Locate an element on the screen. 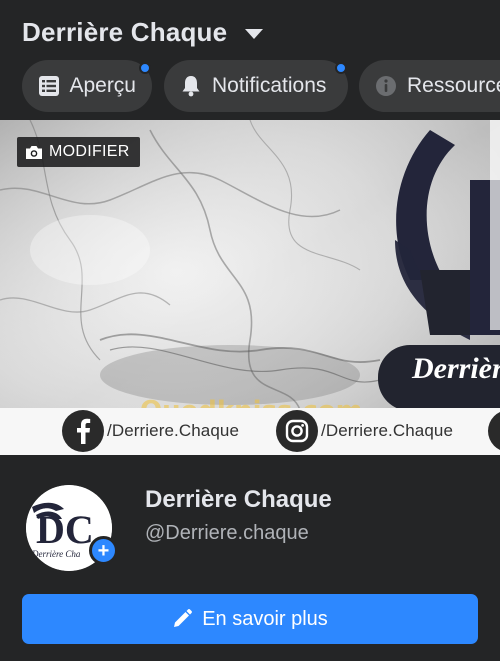 The width and height of the screenshot is (500, 661). tab-apercu: Aperçu is located at coordinates (87, 86).